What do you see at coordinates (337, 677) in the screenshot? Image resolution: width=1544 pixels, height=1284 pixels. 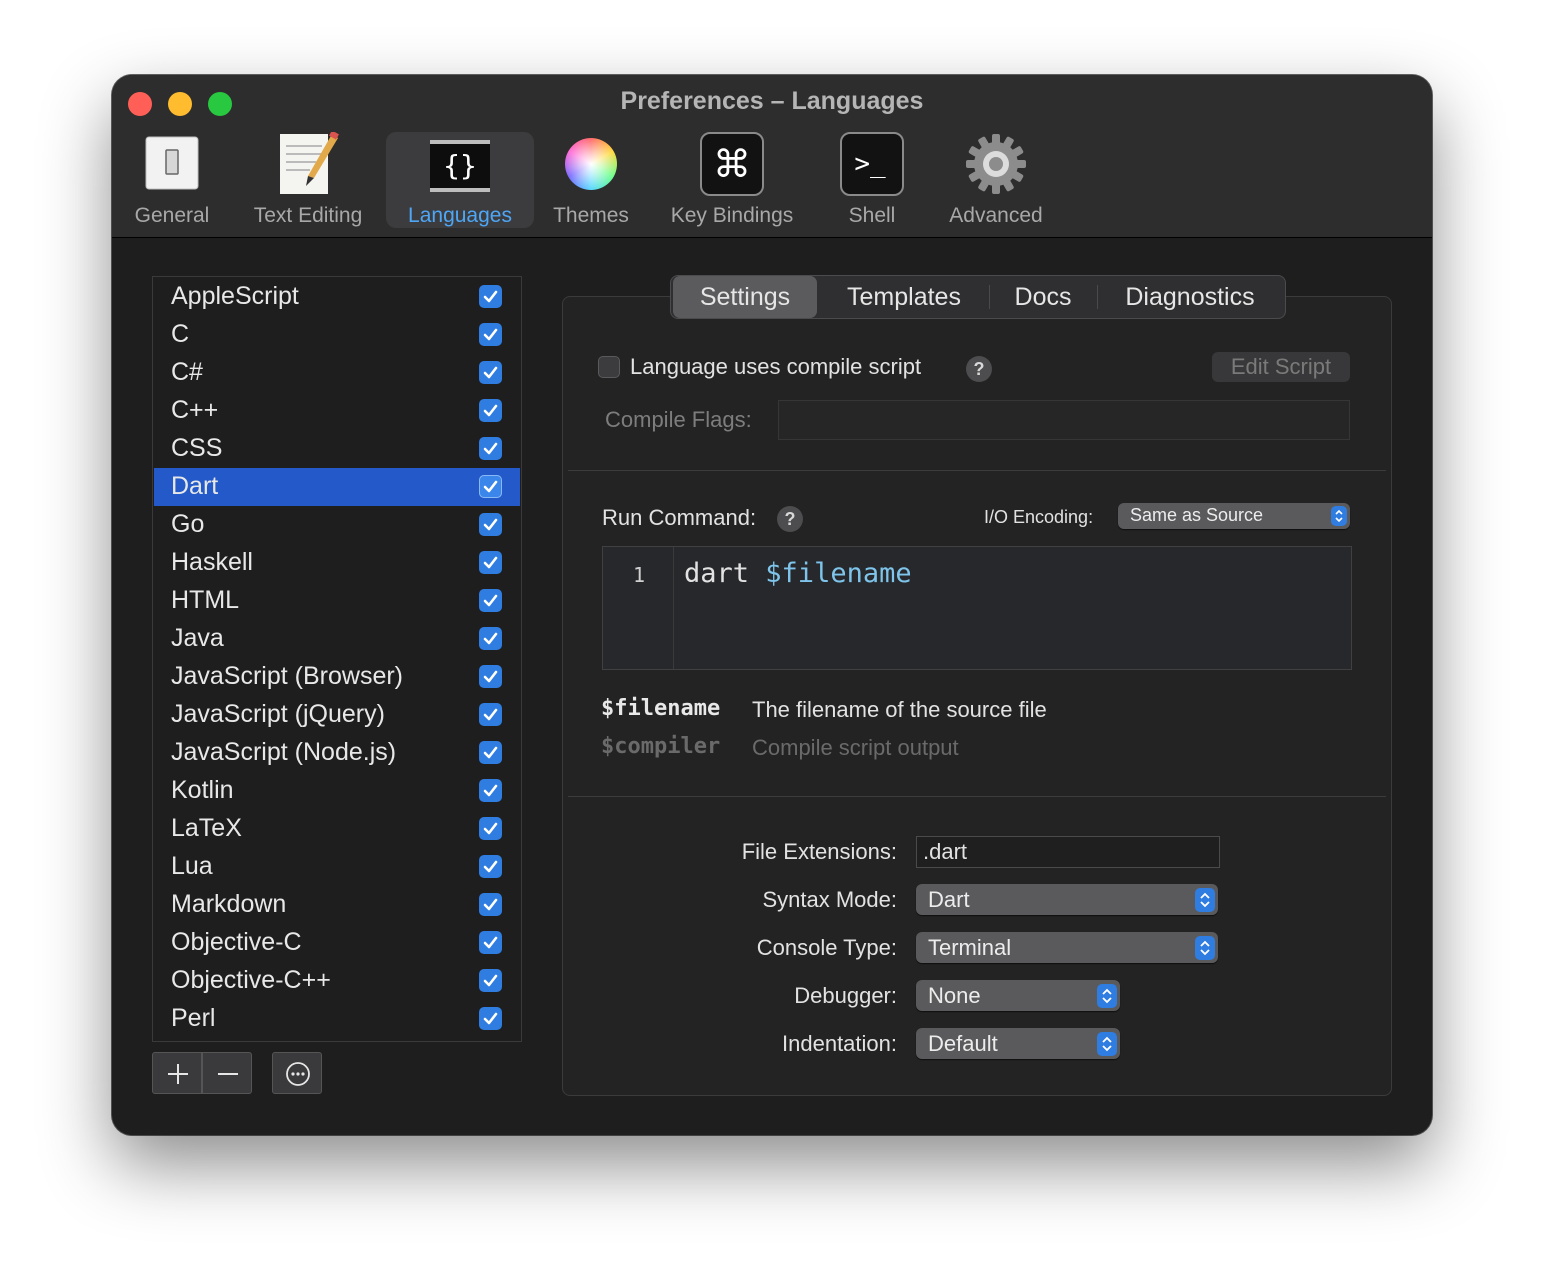 I see `list-item: JavaScript (Browser)` at bounding box center [337, 677].